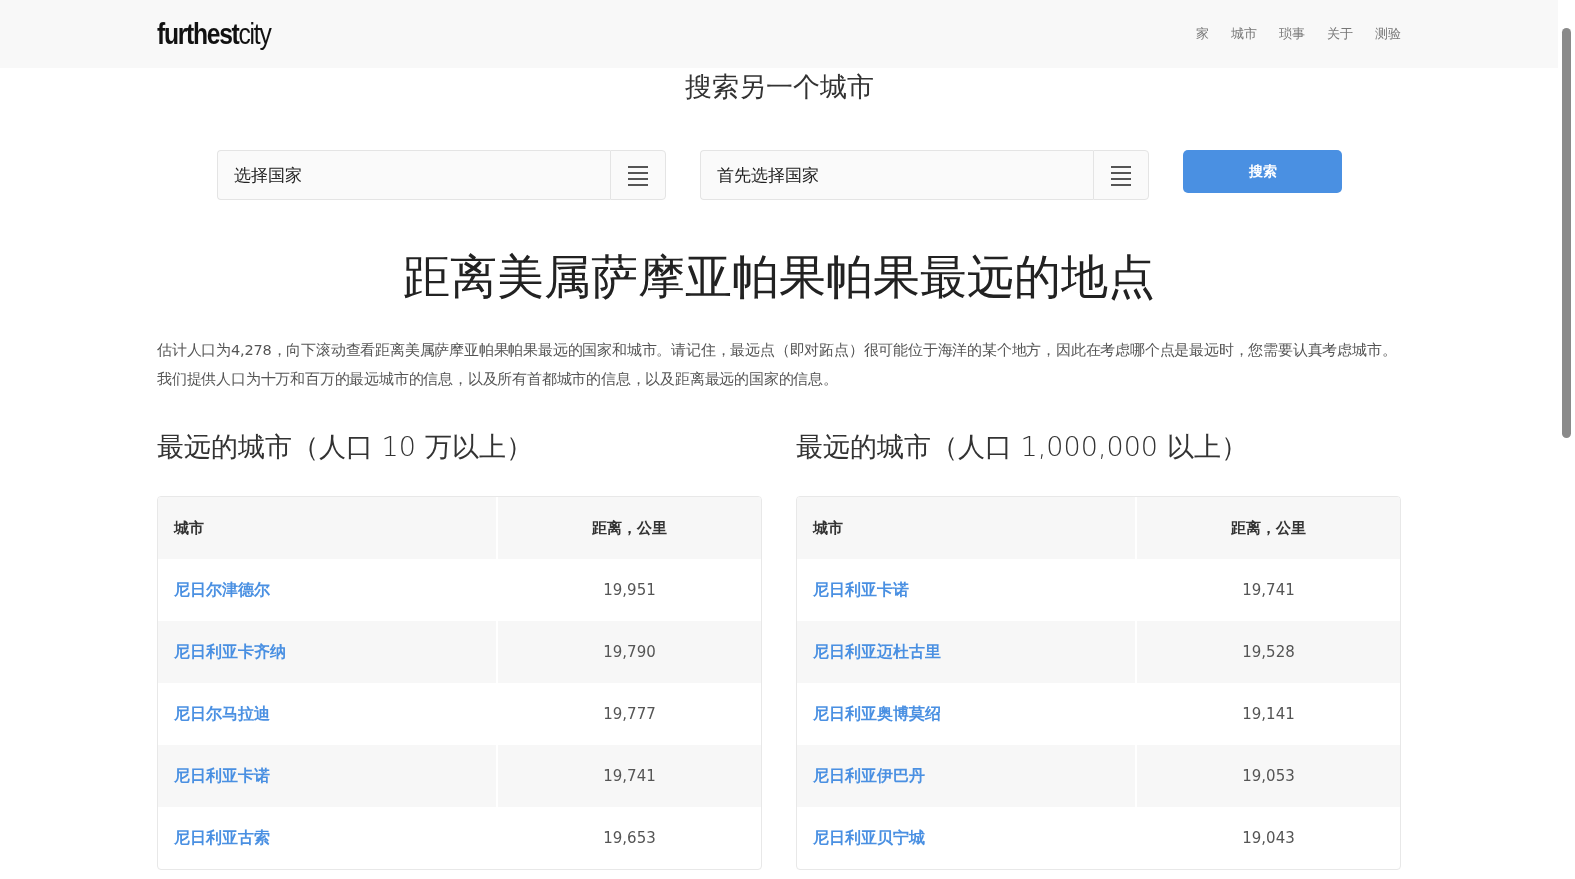 The width and height of the screenshot is (1575, 879). What do you see at coordinates (869, 776) in the screenshot?
I see `city-link: 尼日利亚伊巴丹` at bounding box center [869, 776].